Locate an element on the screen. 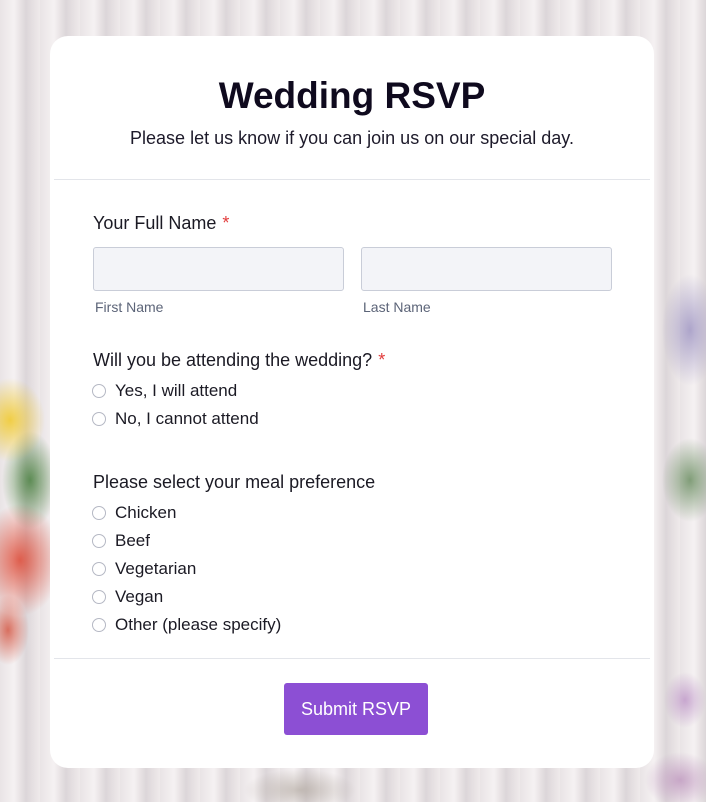 This screenshot has height=802, width=706. name-question-label: Your Full Name * is located at coordinates (352, 223).